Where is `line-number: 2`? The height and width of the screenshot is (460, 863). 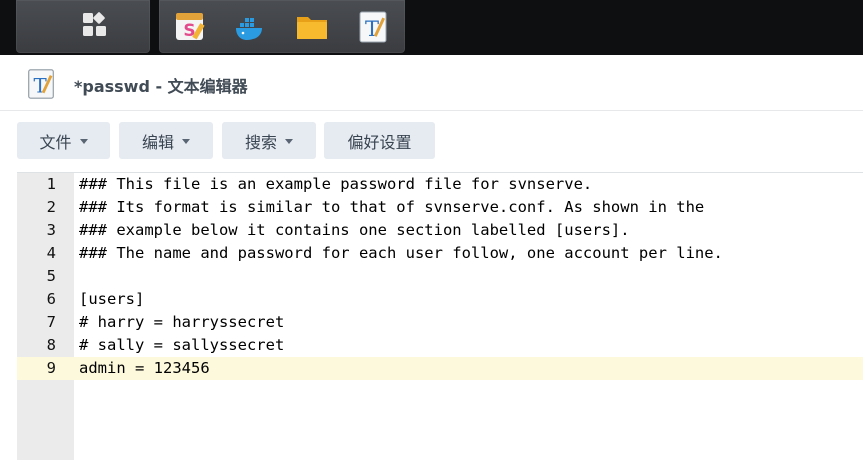 line-number: 2 is located at coordinates (51, 207).